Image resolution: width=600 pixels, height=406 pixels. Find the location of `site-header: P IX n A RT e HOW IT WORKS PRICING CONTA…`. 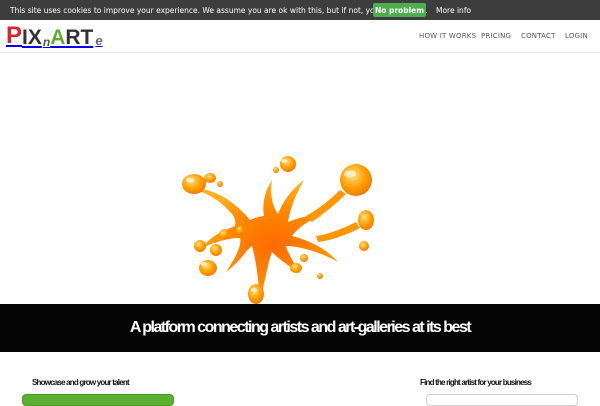

site-header: P IX n A RT e HOW IT WORKS PRICING CONTA… is located at coordinates (300, 36).